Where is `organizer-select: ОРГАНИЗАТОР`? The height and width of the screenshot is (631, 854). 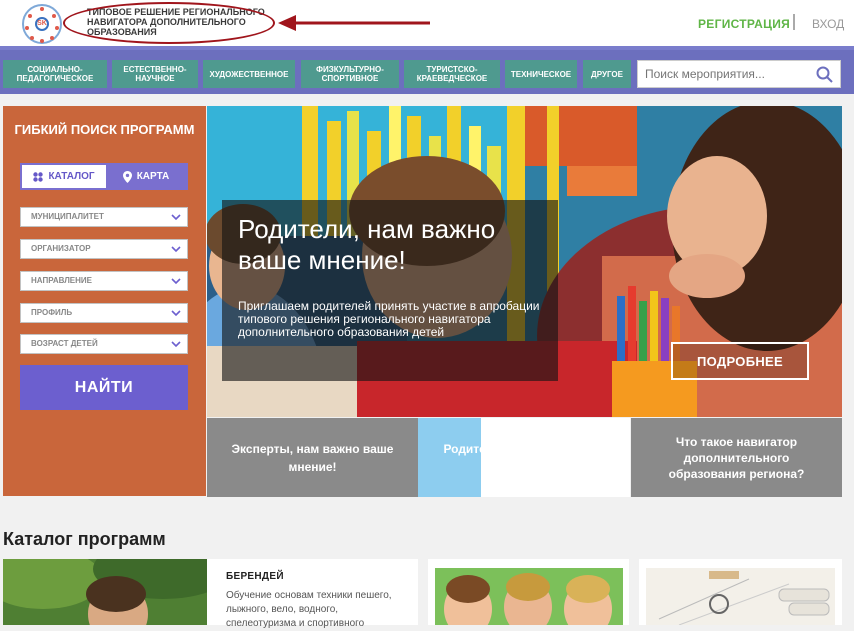
organizer-select: ОРГАНИЗАТОР is located at coordinates (104, 249).